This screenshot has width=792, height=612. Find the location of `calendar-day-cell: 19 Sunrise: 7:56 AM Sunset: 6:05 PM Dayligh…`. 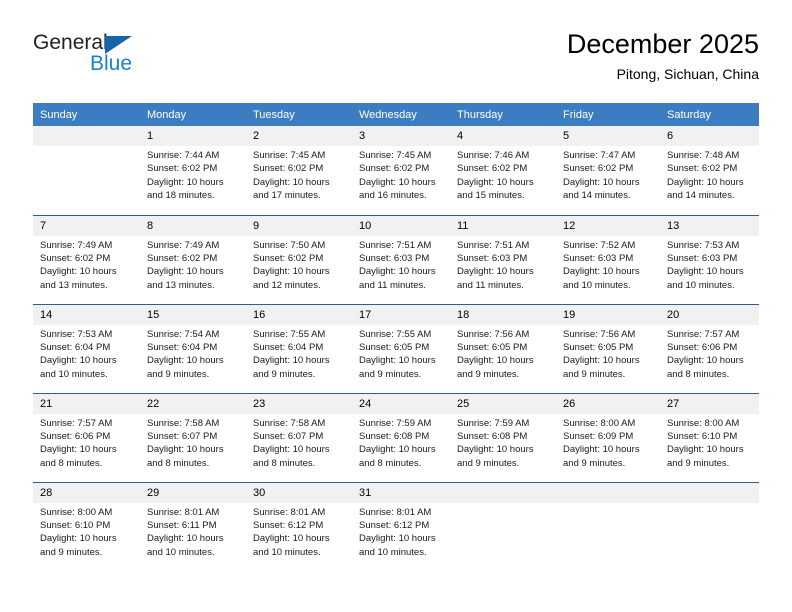

calendar-day-cell: 19 Sunrise: 7:56 AM Sunset: 6:05 PM Dayligh… is located at coordinates (608, 348).